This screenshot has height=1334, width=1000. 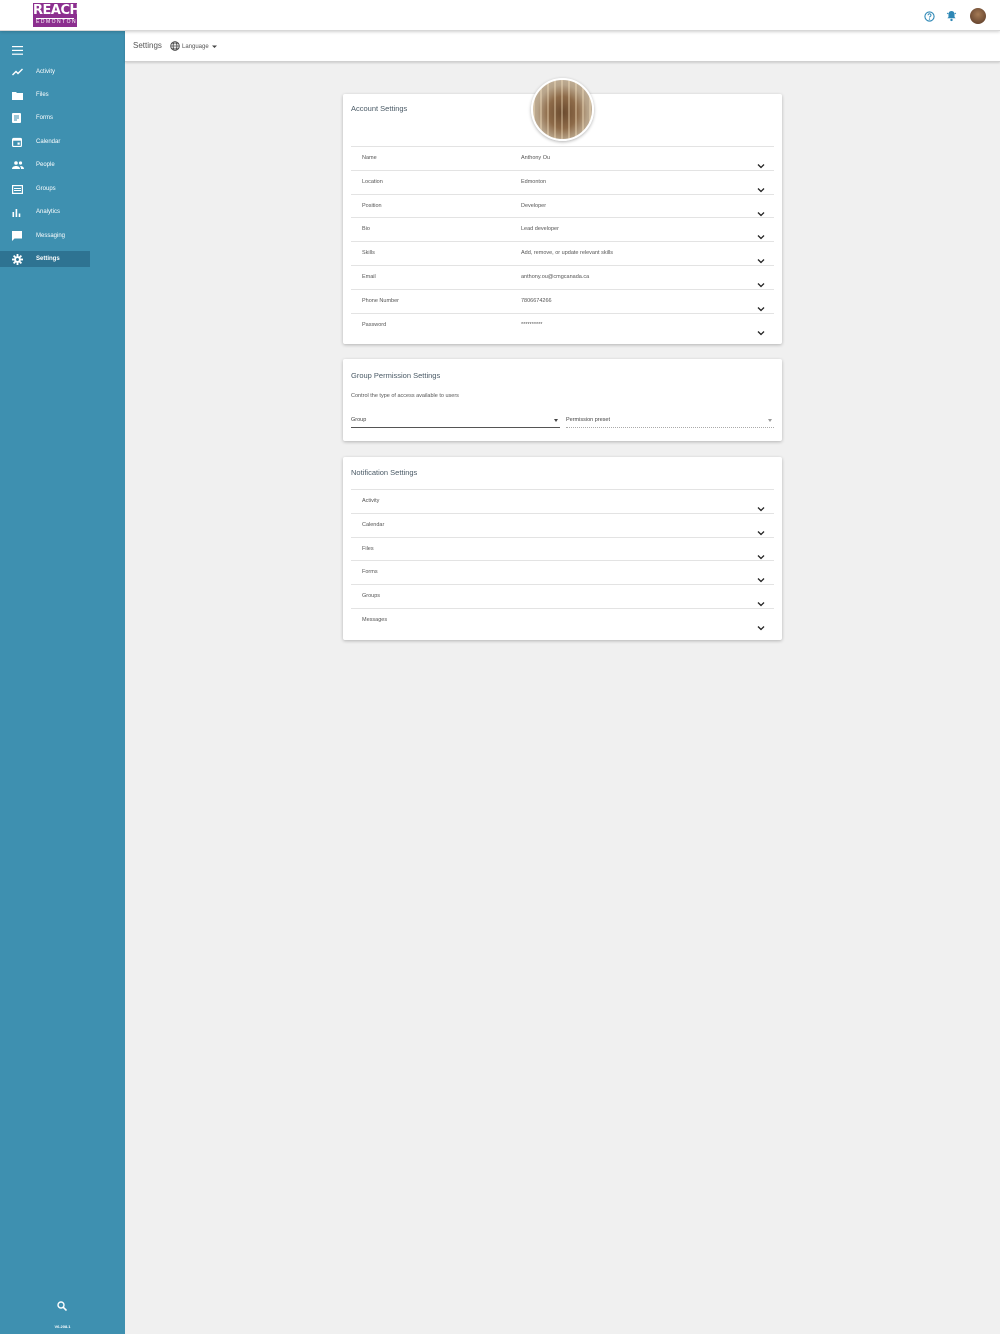 What do you see at coordinates (368, 253) in the screenshot?
I see `field-label: Skills` at bounding box center [368, 253].